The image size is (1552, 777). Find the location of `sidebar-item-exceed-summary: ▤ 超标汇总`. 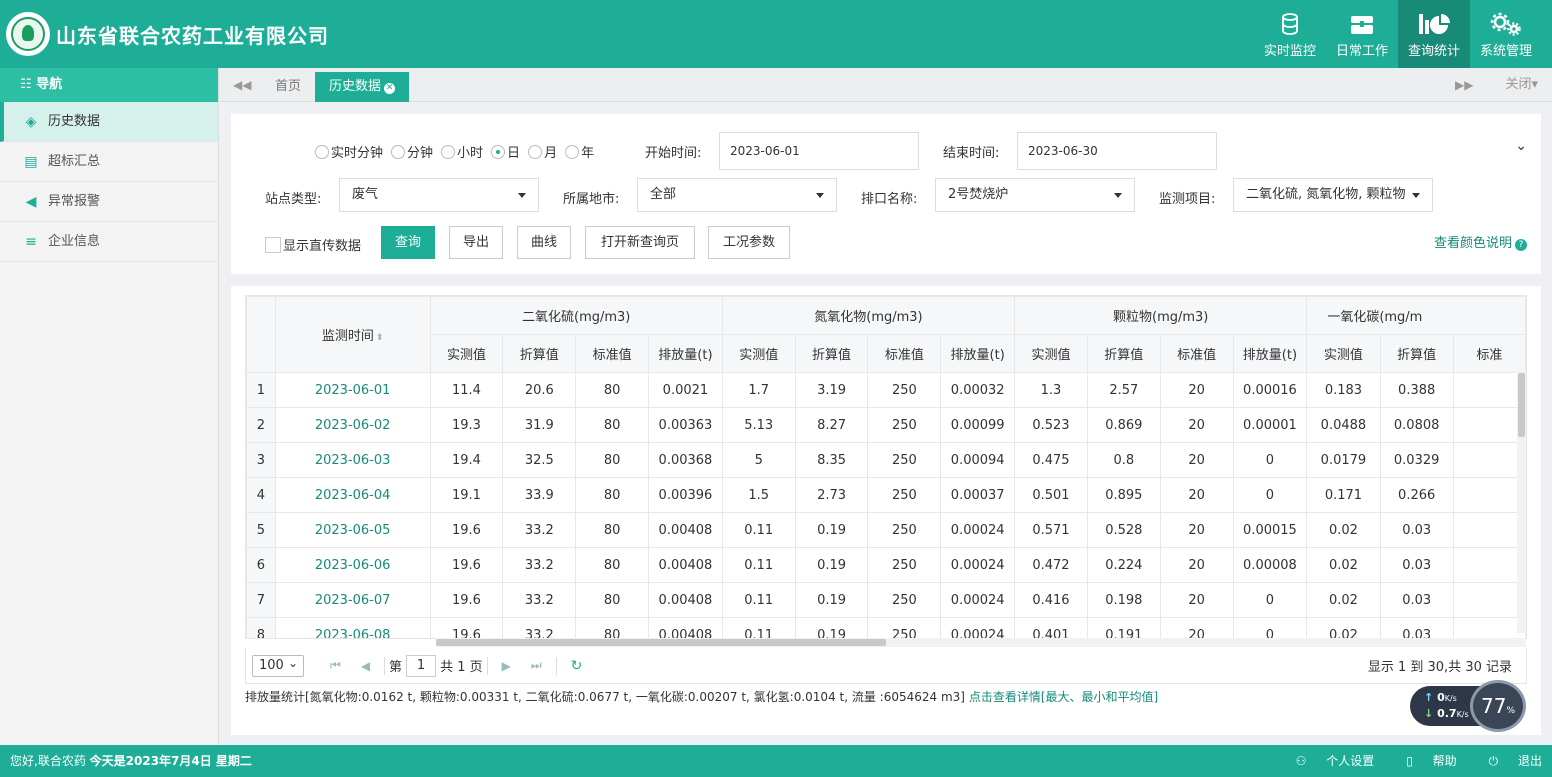

sidebar-item-exceed-summary: ▤ 超标汇总 is located at coordinates (109, 162).